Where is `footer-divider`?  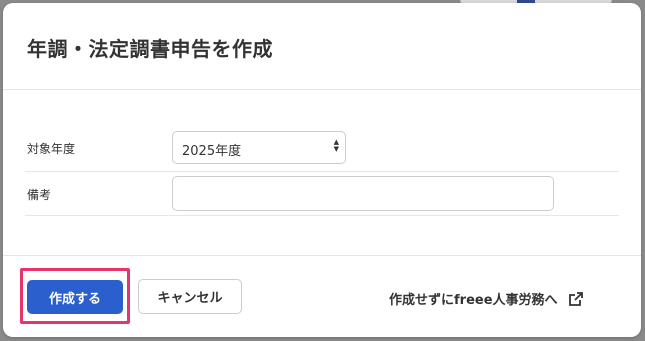 footer-divider is located at coordinates (322, 255).